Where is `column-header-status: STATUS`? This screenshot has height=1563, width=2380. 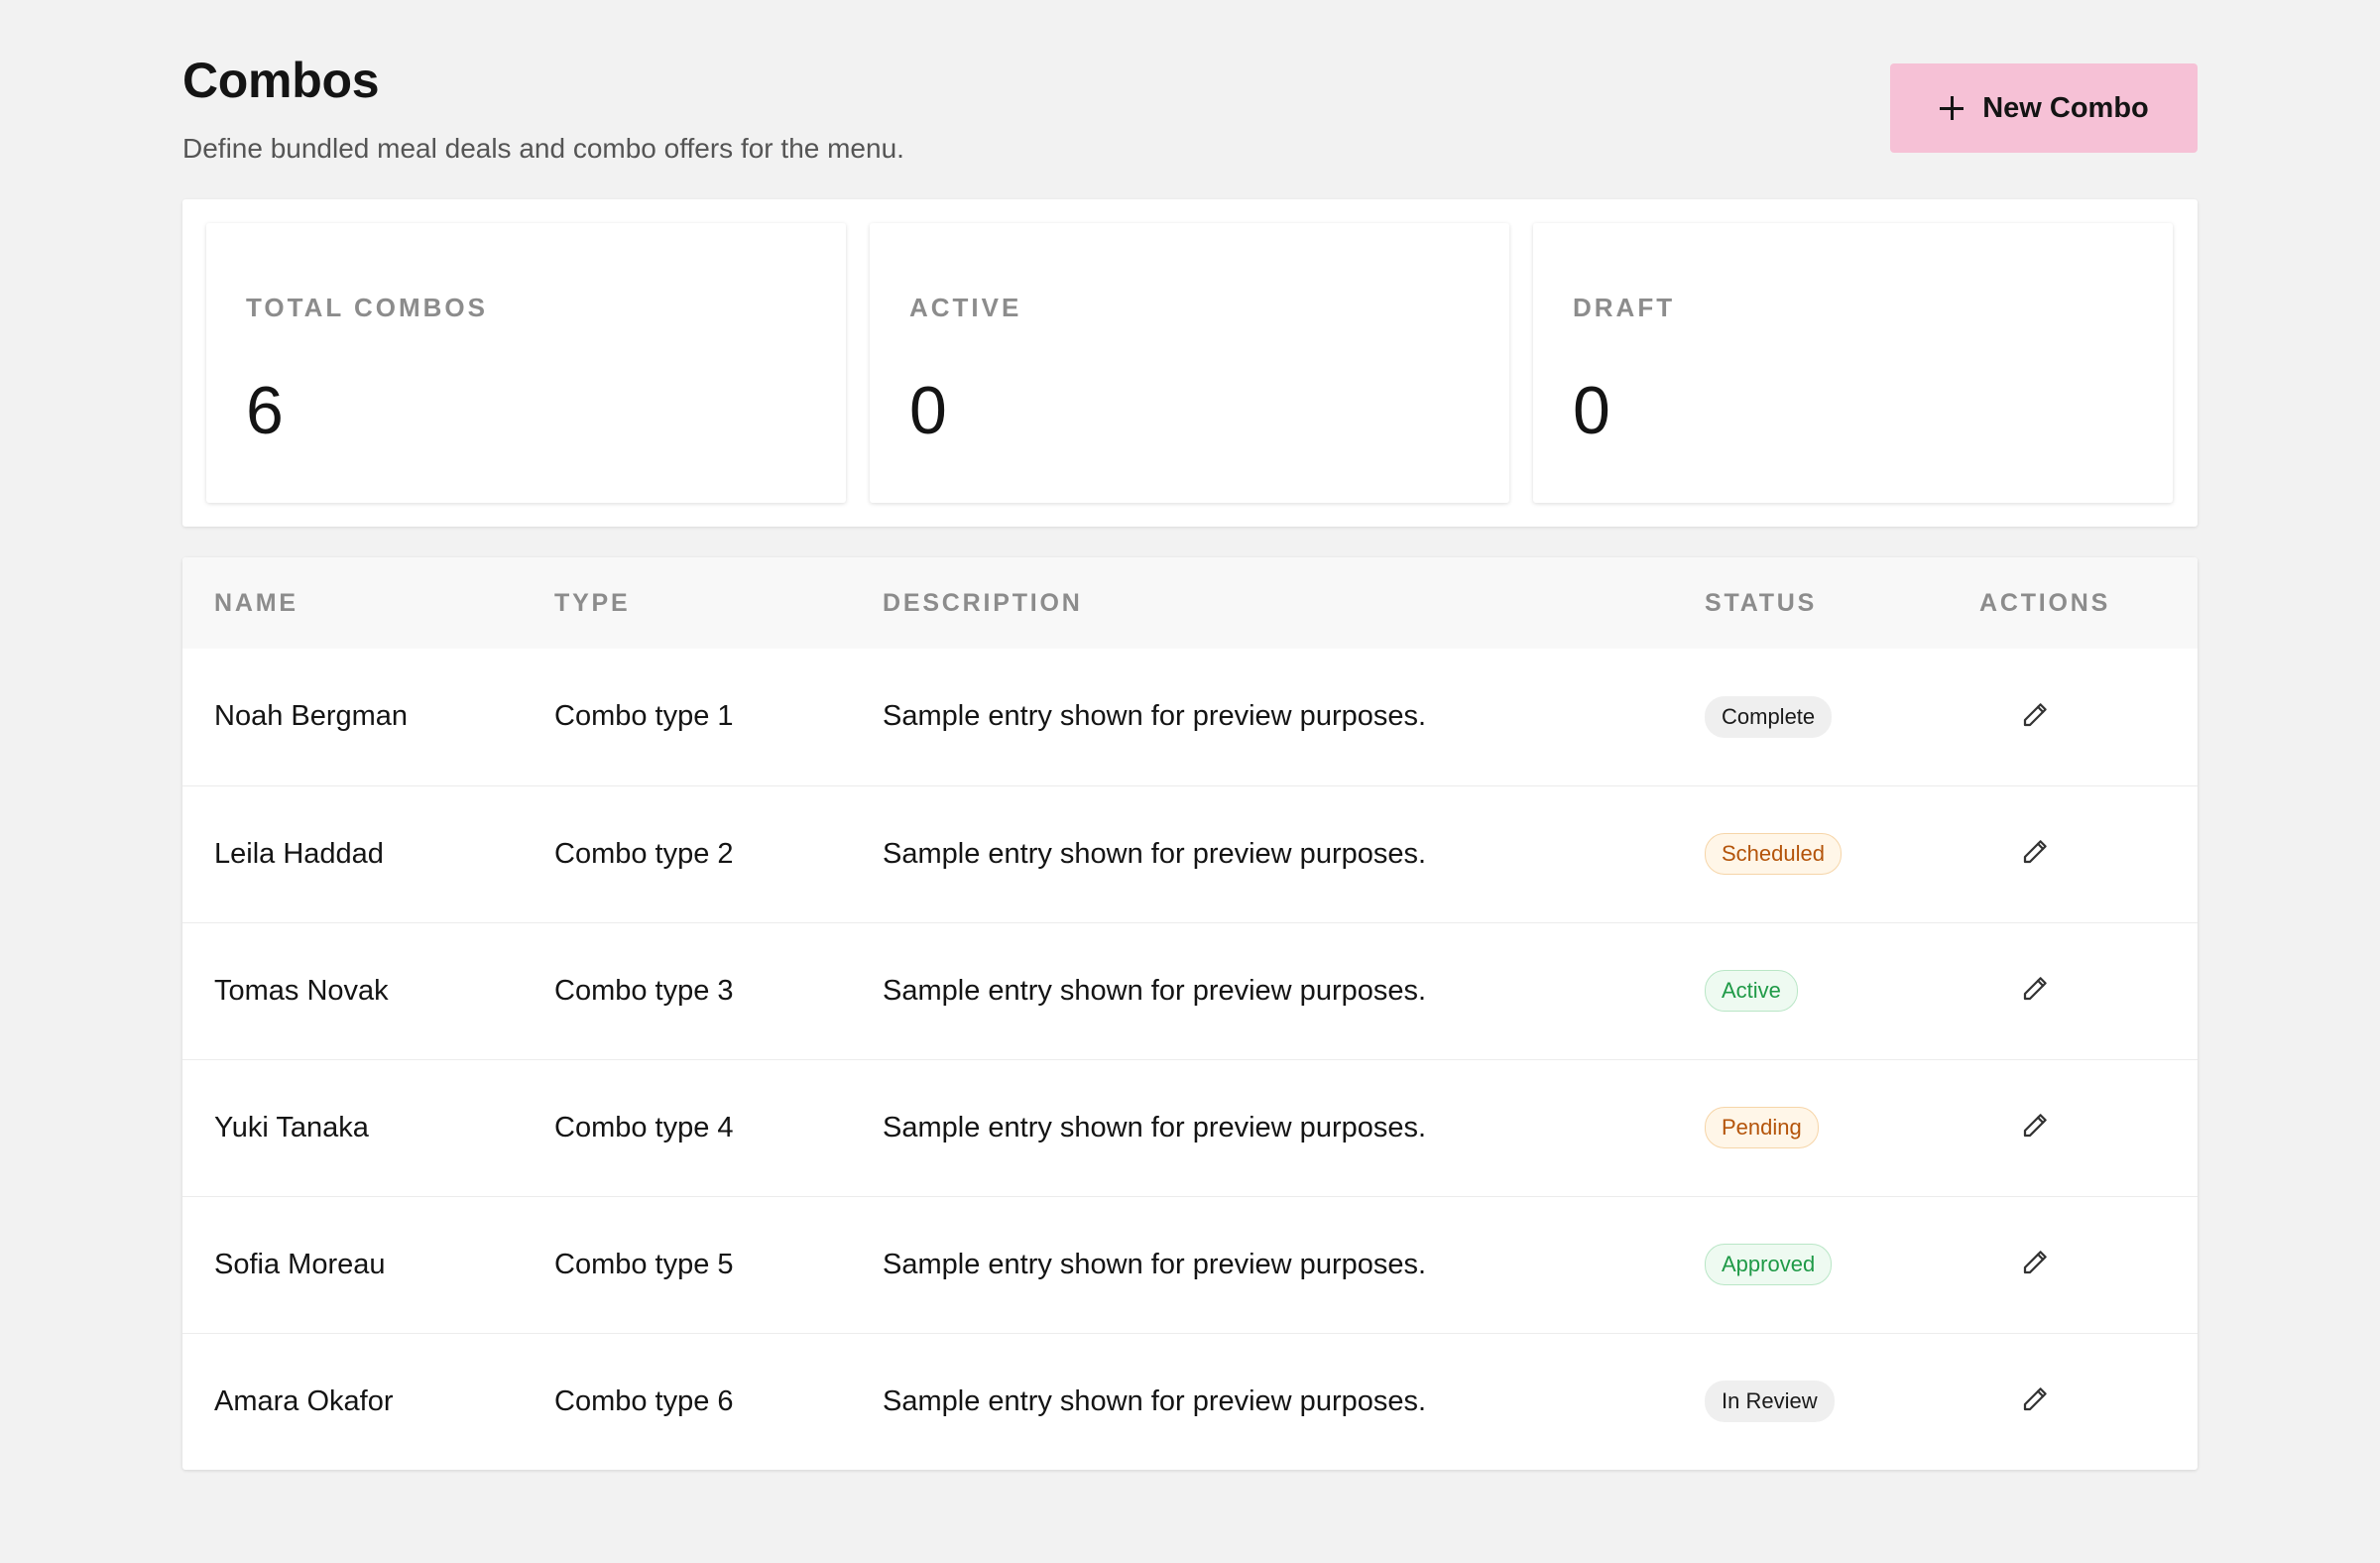 column-header-status: STATUS is located at coordinates (1811, 603).